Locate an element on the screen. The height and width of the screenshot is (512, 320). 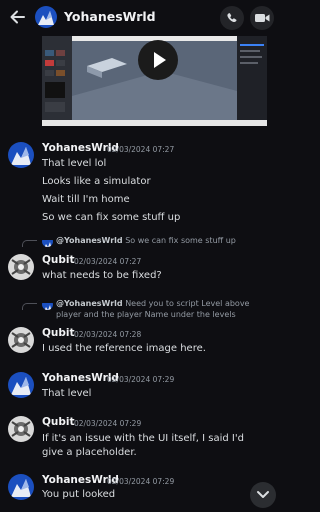
jump-to-bottom-button is located at coordinates (263, 495).